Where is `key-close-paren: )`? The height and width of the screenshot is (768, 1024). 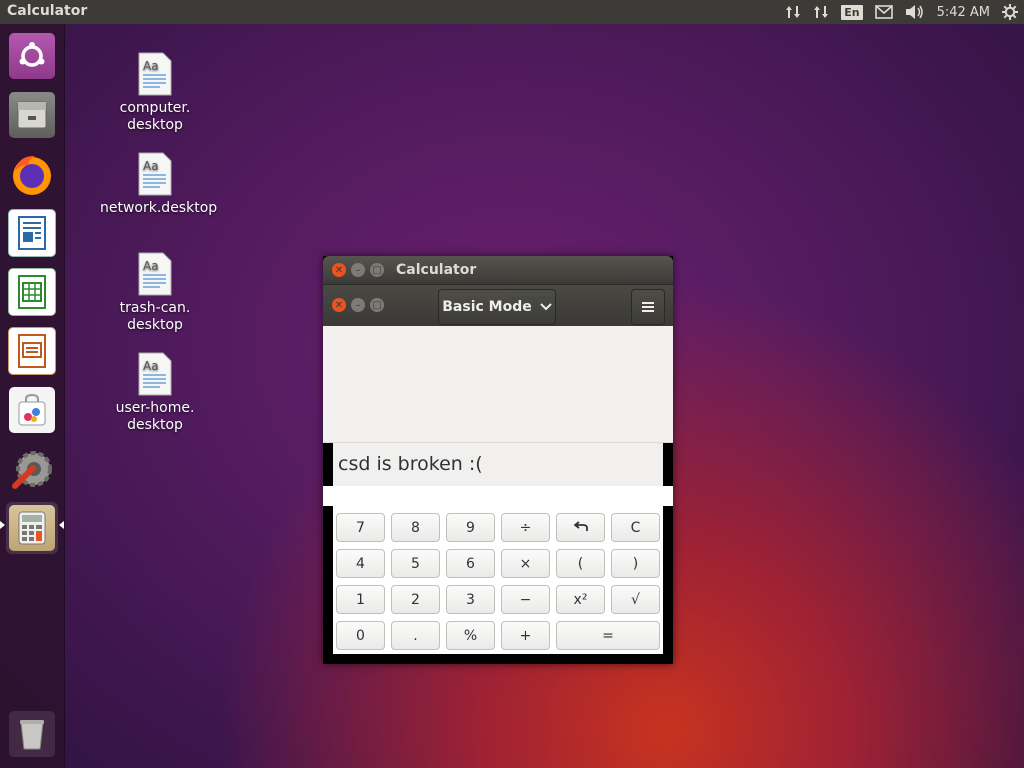 key-close-paren: ) is located at coordinates (635, 563).